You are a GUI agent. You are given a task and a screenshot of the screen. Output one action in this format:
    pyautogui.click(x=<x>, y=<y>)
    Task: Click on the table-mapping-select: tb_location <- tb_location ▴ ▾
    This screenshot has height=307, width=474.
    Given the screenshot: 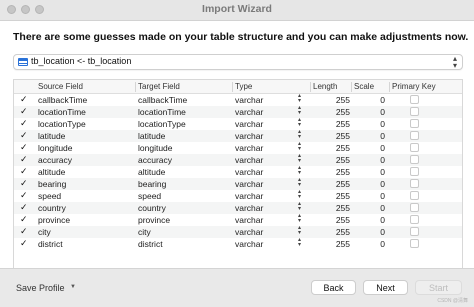 What is the action you would take?
    pyautogui.click(x=238, y=62)
    